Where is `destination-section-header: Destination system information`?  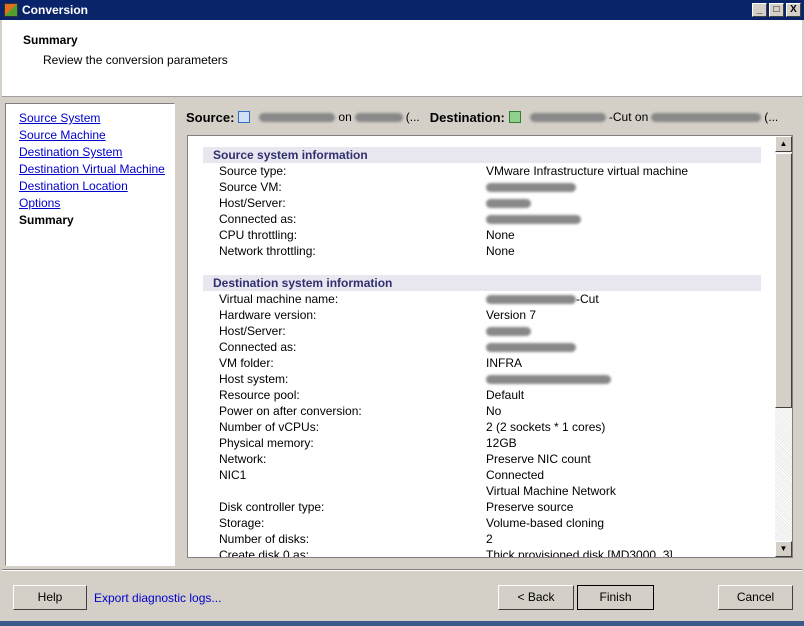 destination-section-header: Destination system information is located at coordinates (482, 283).